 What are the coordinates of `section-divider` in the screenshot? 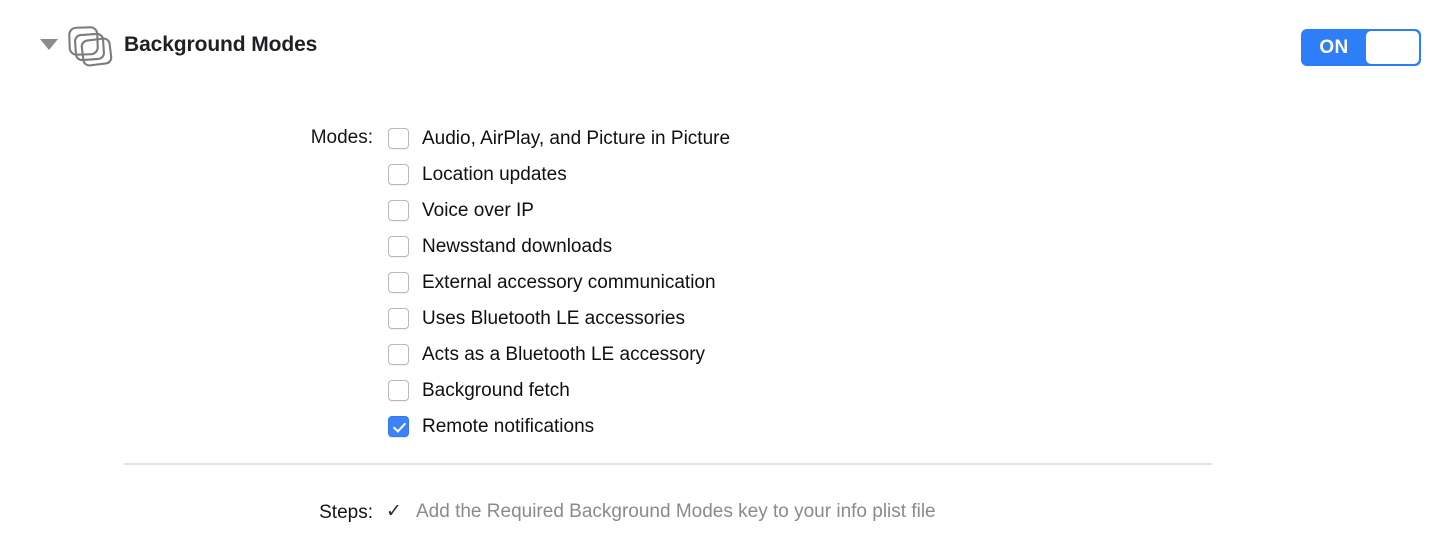 It's located at (668, 464).